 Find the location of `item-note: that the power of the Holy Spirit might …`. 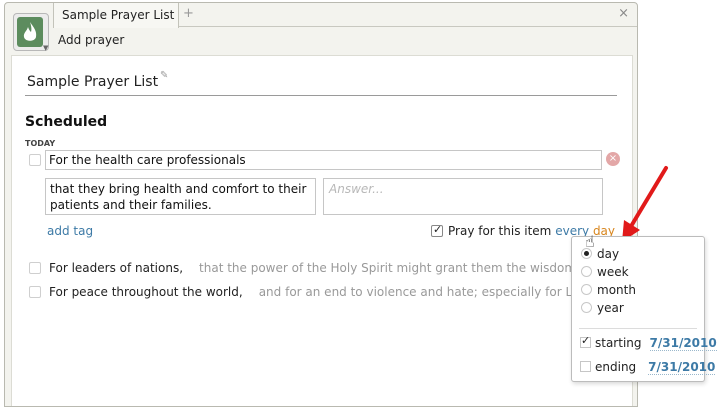

item-note: that the power of the Holy Spirit might … is located at coordinates (401, 268).